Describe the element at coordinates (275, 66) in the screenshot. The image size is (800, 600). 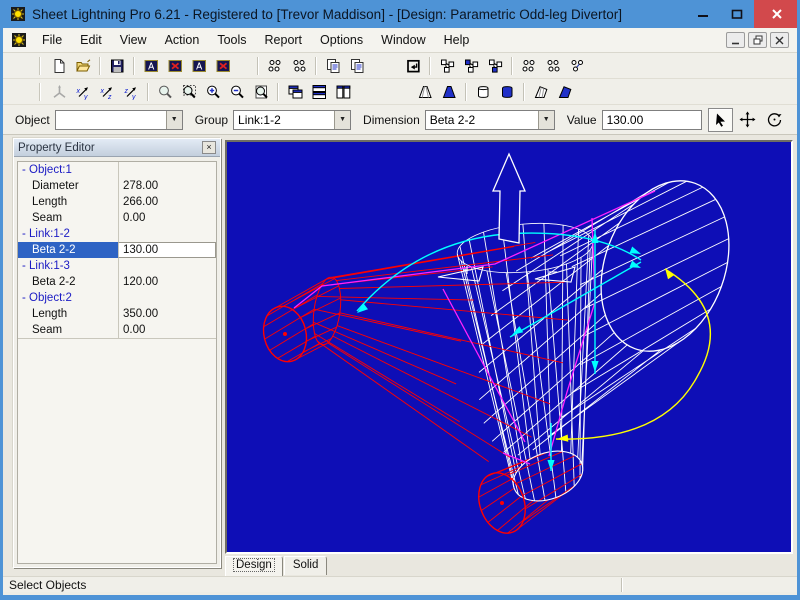
I see `unfold-selected-button` at that location.